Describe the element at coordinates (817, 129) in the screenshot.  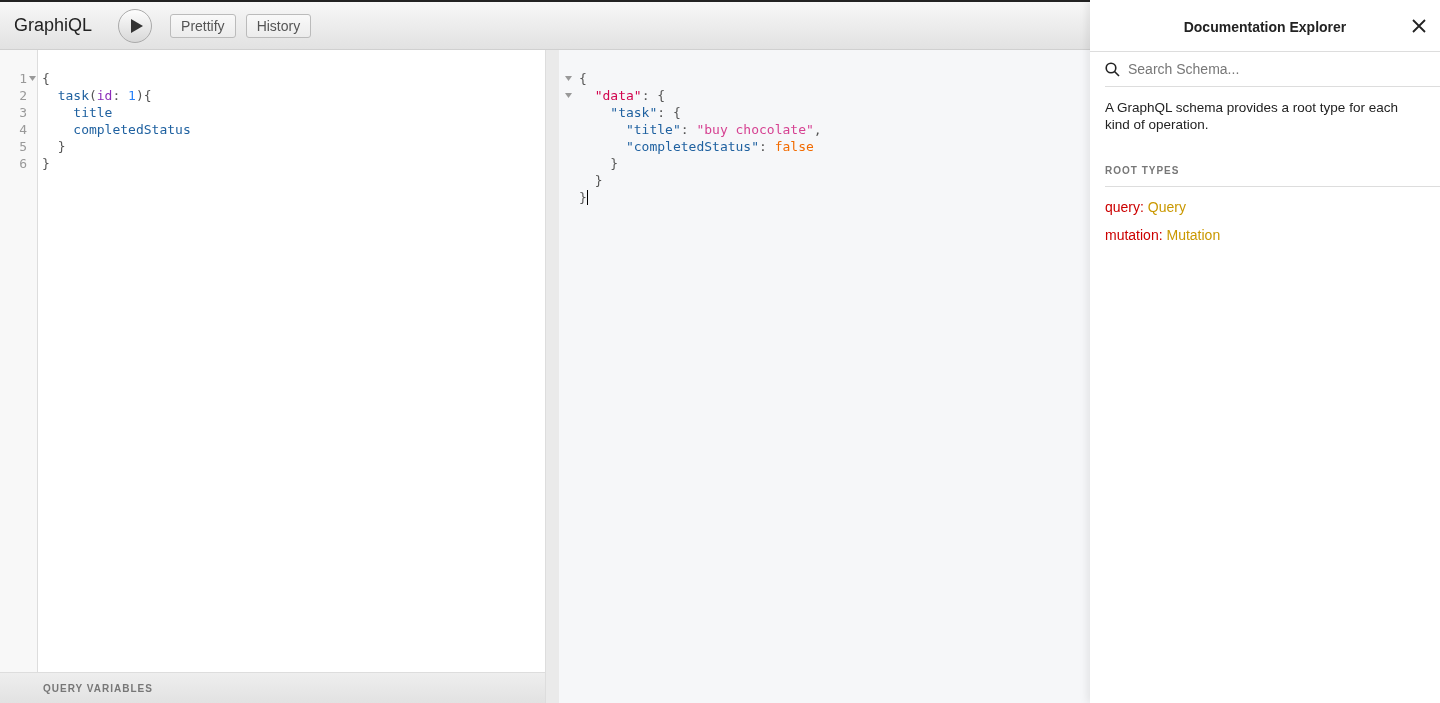
I see `code-punctuation: ,` at that location.